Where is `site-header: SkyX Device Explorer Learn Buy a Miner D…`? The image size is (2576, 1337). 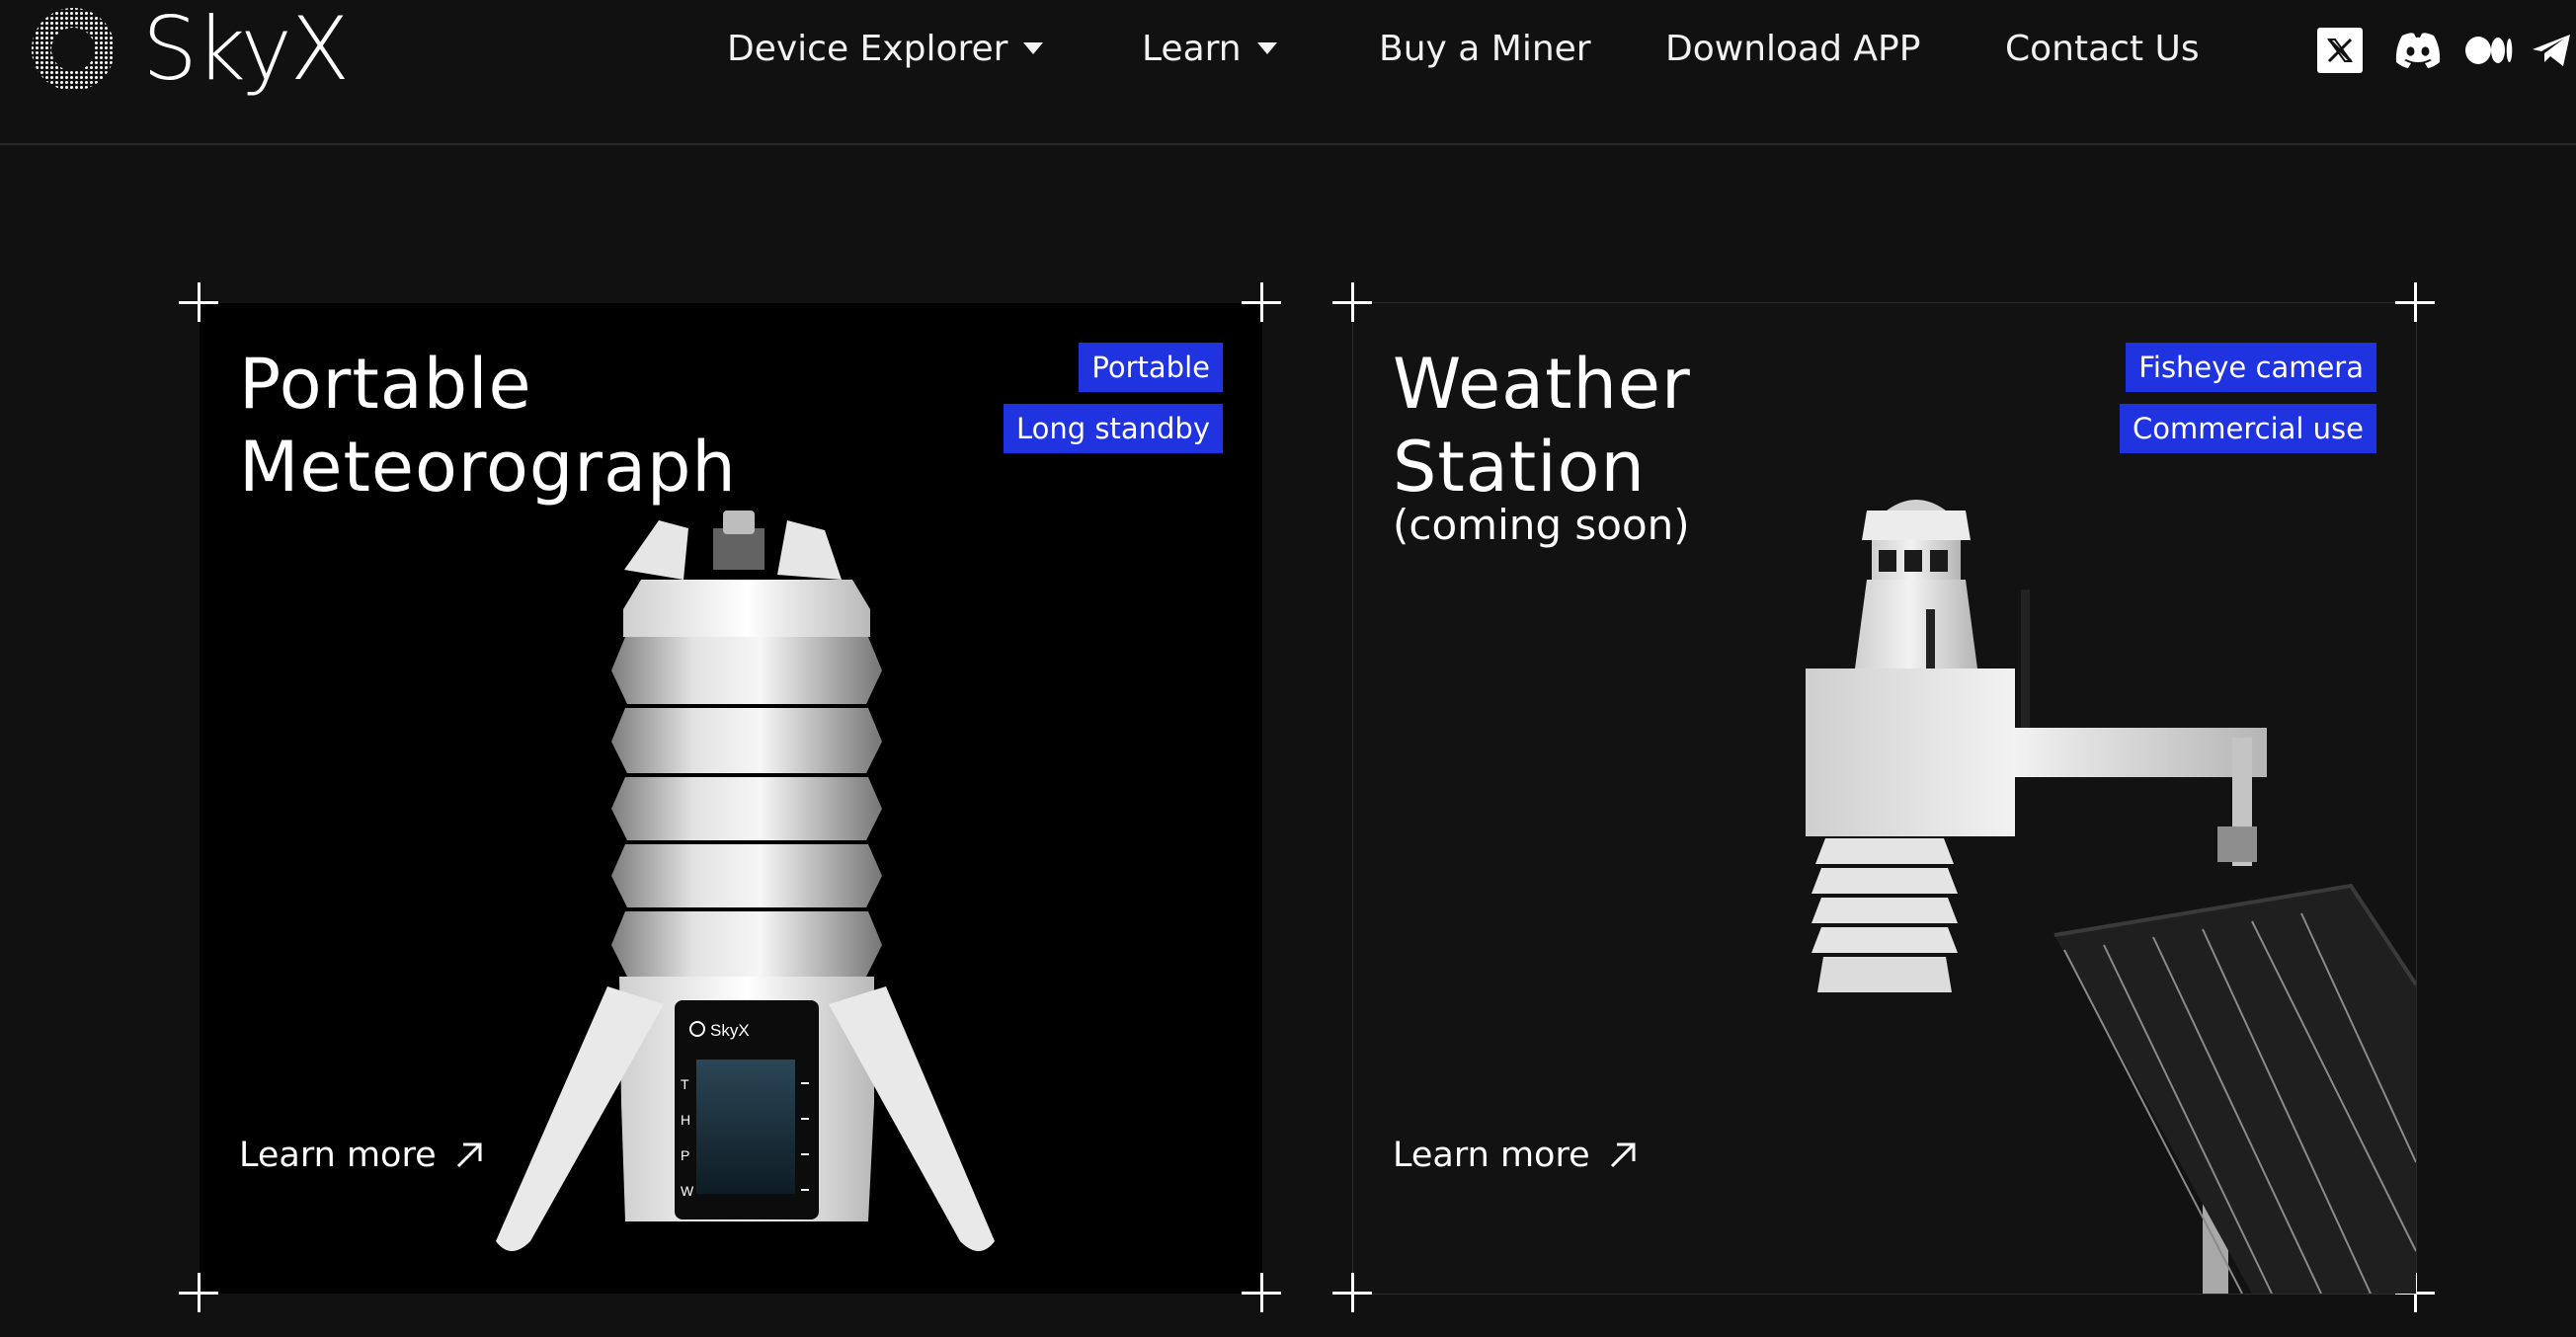
site-header: SkyX Device Explorer Learn Buy a Miner D… is located at coordinates (1288, 72).